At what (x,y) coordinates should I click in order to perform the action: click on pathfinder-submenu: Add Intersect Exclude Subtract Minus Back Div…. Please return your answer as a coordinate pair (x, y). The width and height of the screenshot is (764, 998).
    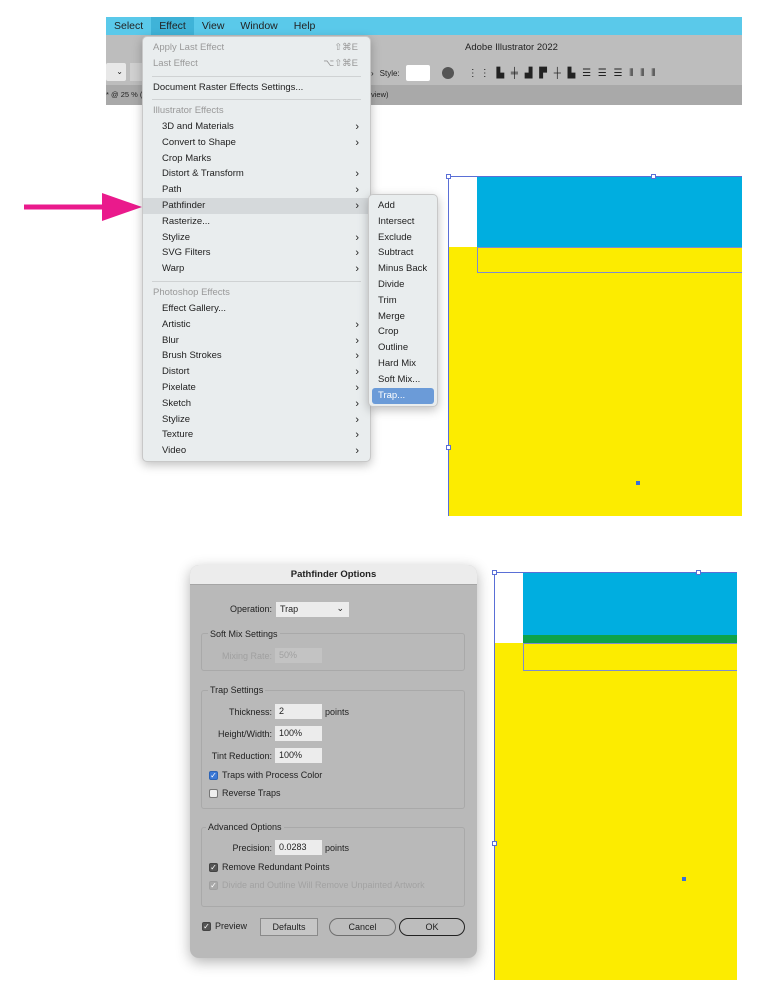
    Looking at the image, I should click on (403, 300).